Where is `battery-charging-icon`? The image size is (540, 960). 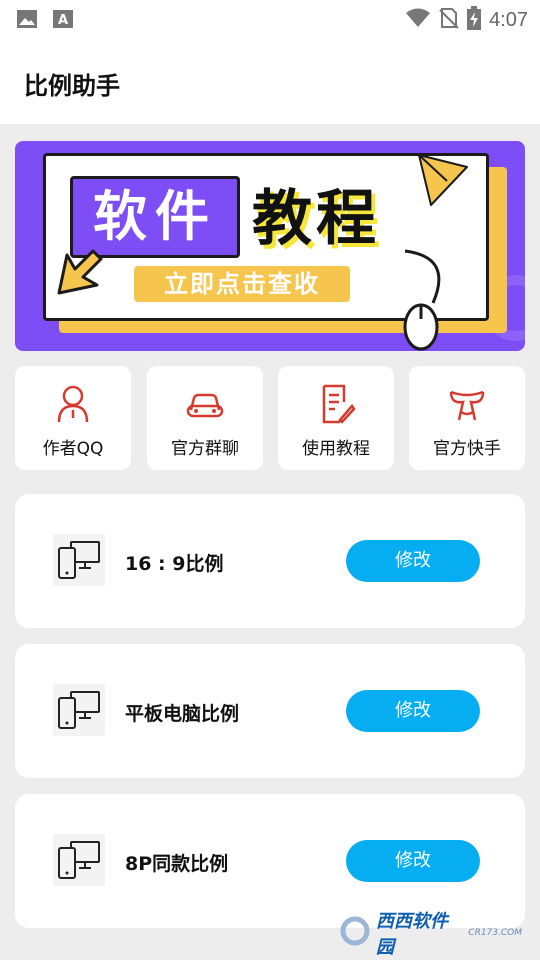
battery-charging-icon is located at coordinates (474, 20).